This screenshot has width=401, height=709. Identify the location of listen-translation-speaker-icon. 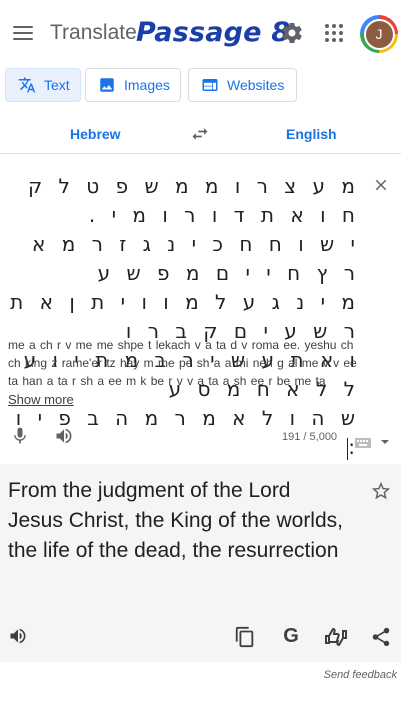
(19, 637).